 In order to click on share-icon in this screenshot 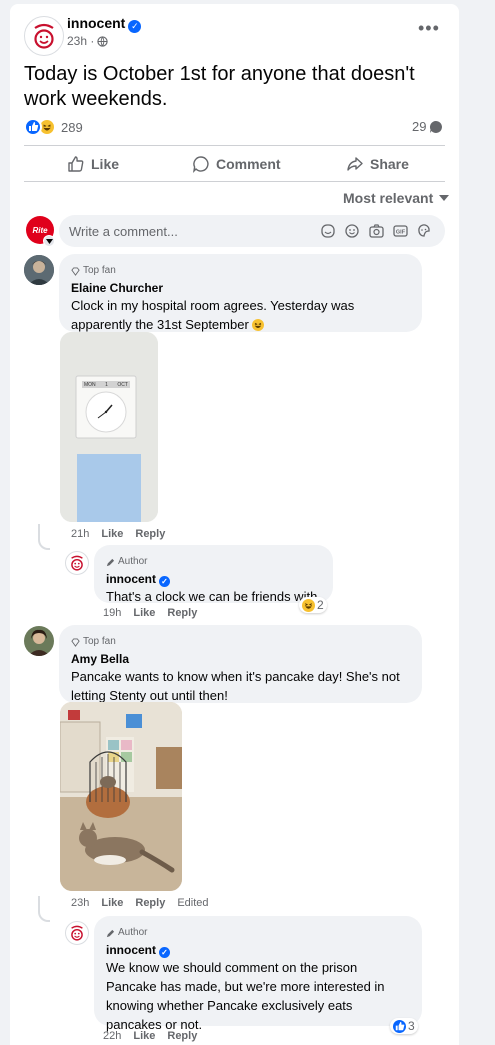, I will do `click(355, 164)`.